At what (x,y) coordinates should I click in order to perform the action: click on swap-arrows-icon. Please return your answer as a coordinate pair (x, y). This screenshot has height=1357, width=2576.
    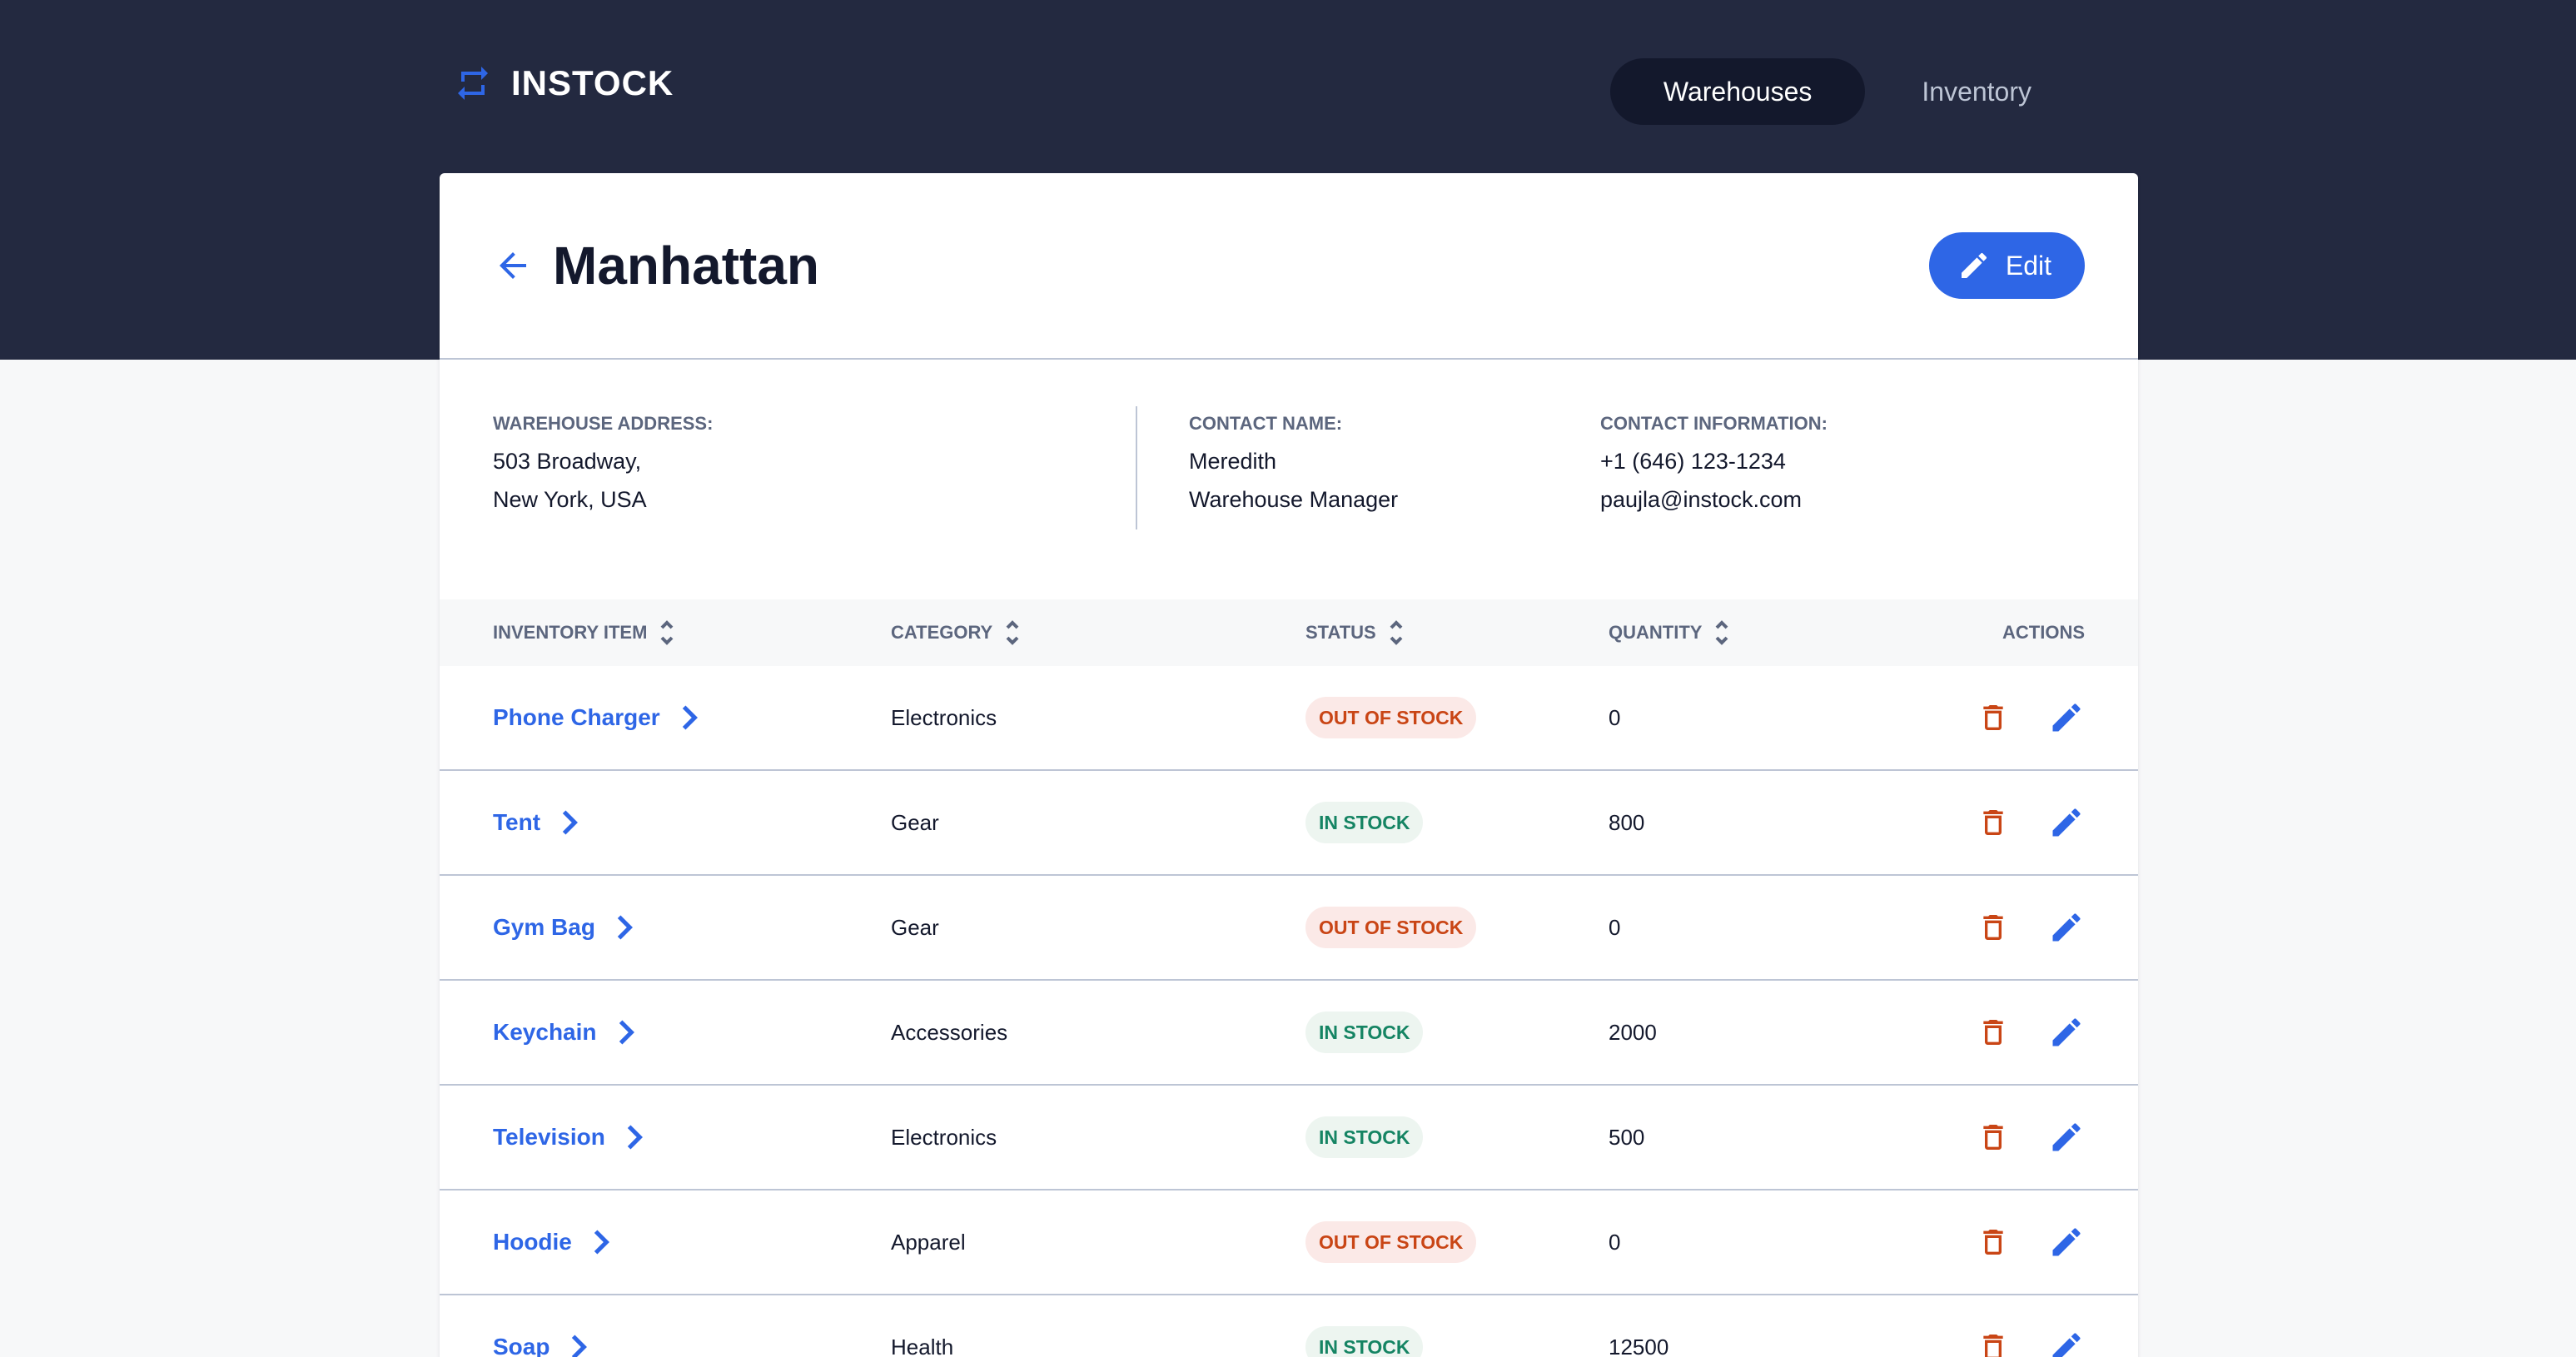
    Looking at the image, I should click on (473, 83).